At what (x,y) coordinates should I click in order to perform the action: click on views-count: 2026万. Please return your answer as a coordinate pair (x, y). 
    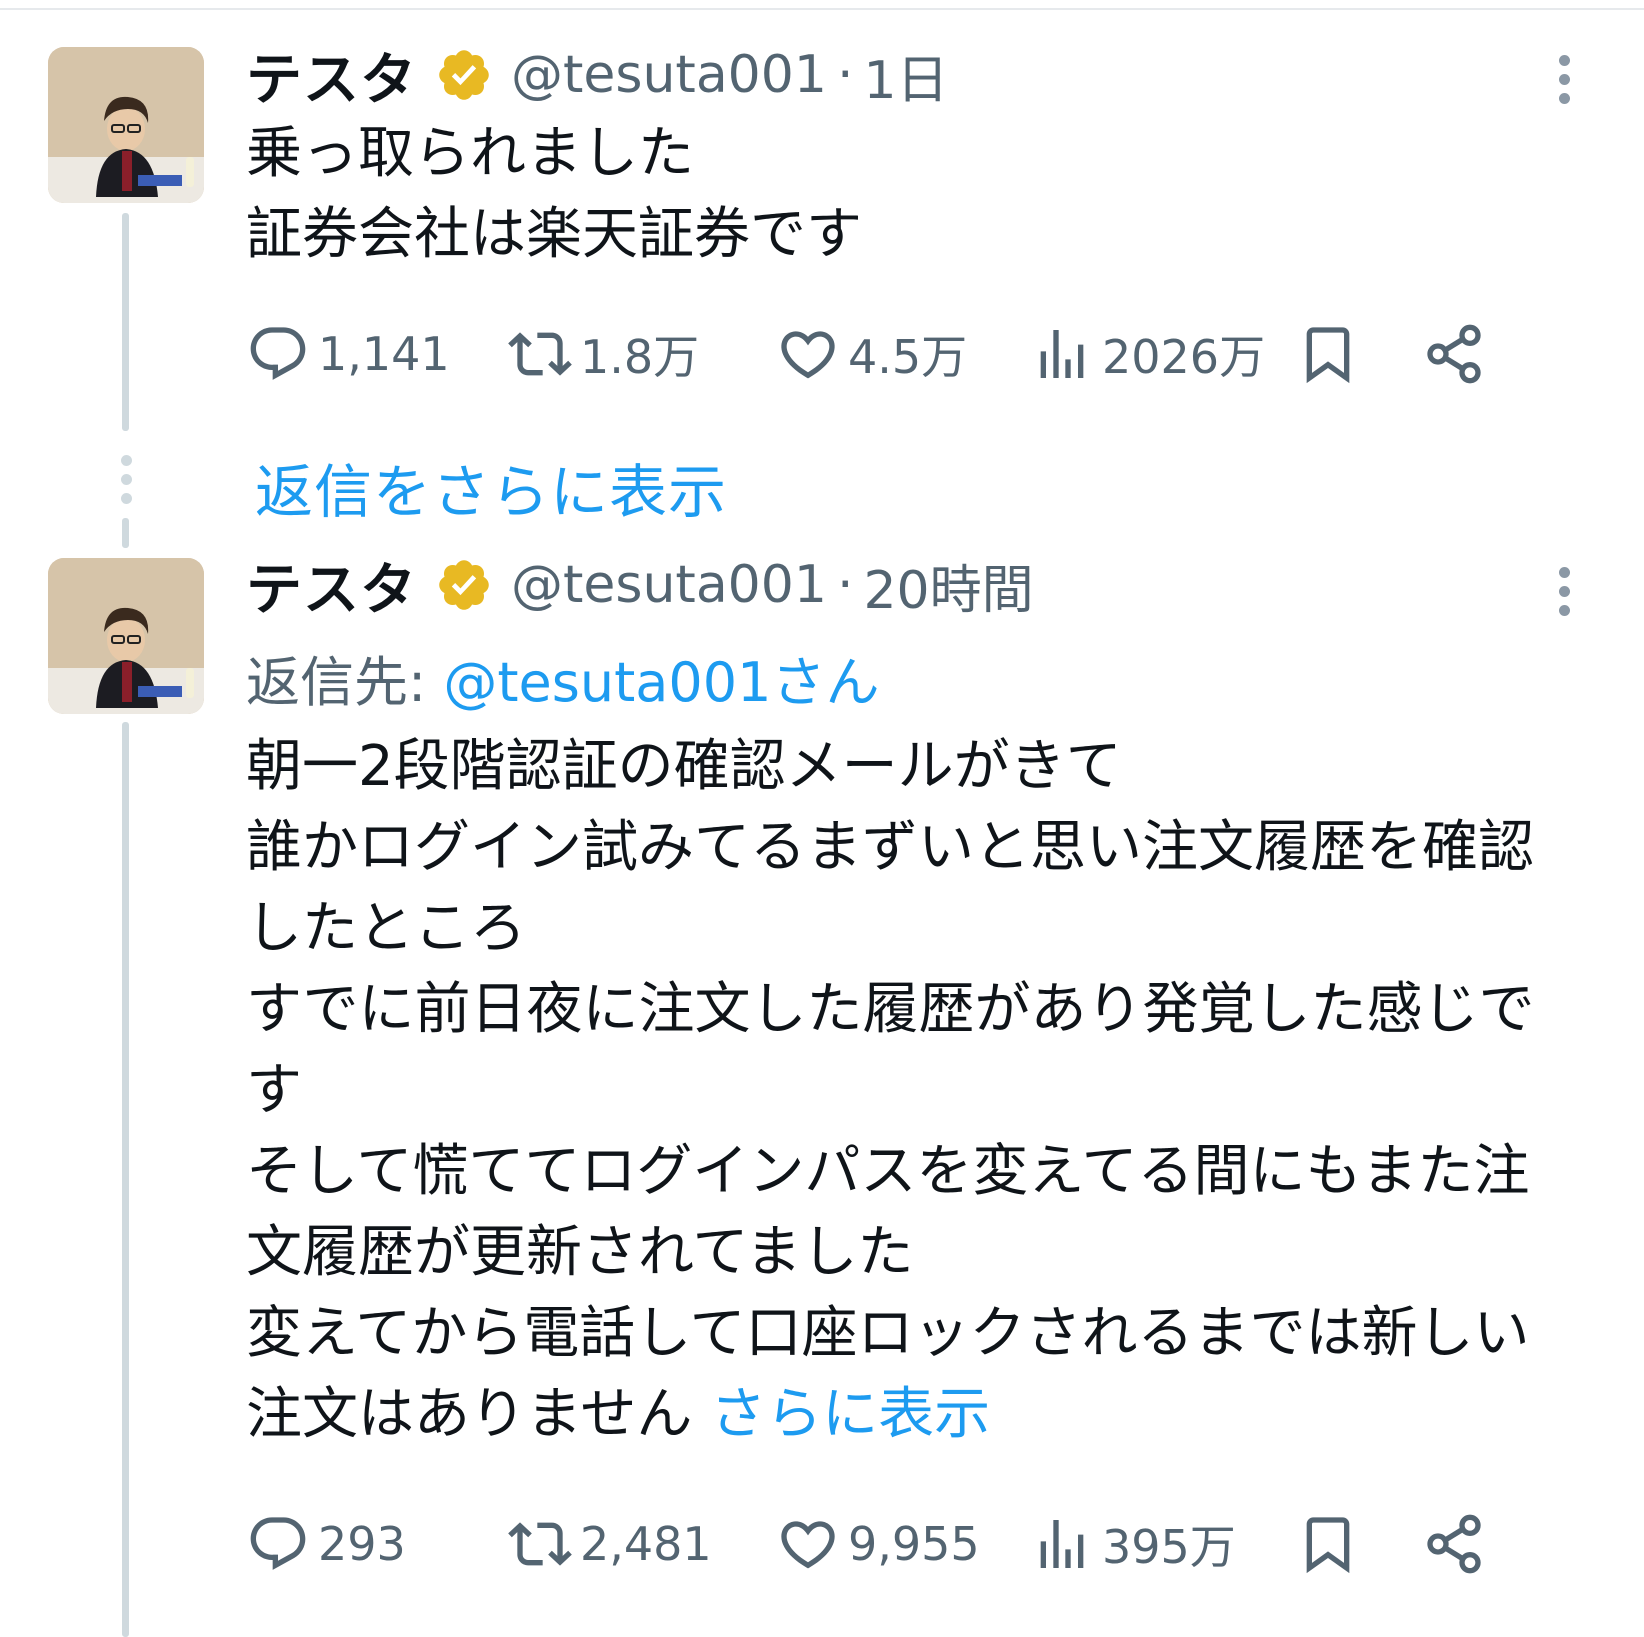
    Looking at the image, I should click on (1184, 357).